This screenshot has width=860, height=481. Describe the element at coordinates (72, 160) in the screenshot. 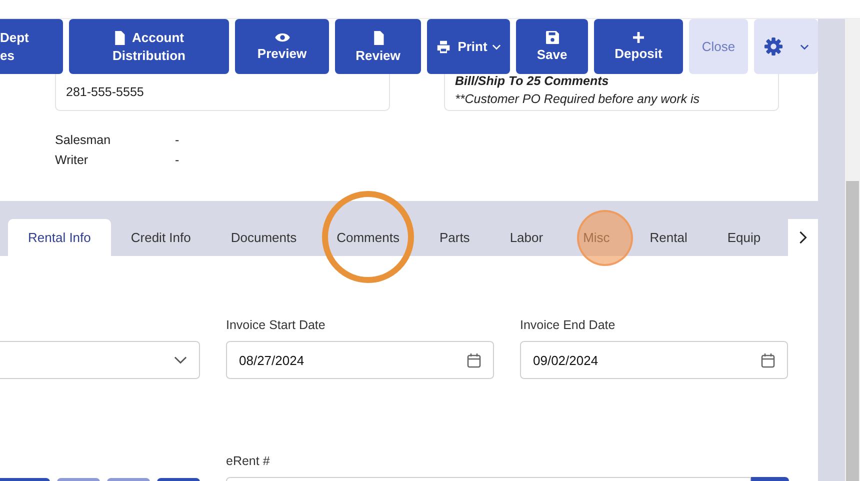

I see `field-label: Writer` at that location.